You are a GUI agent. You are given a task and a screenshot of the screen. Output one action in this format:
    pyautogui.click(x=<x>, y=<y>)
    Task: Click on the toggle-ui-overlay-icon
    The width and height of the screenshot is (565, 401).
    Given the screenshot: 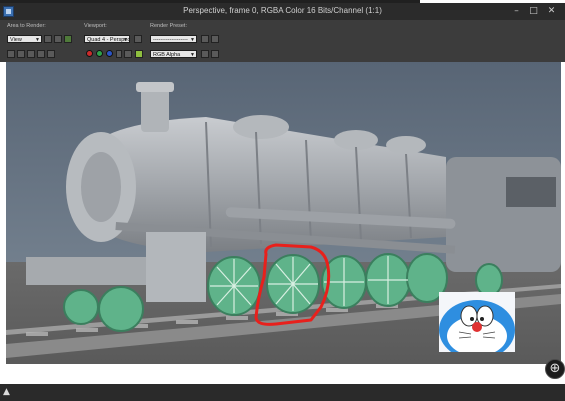 What is the action you would take?
    pyautogui.click(x=205, y=54)
    